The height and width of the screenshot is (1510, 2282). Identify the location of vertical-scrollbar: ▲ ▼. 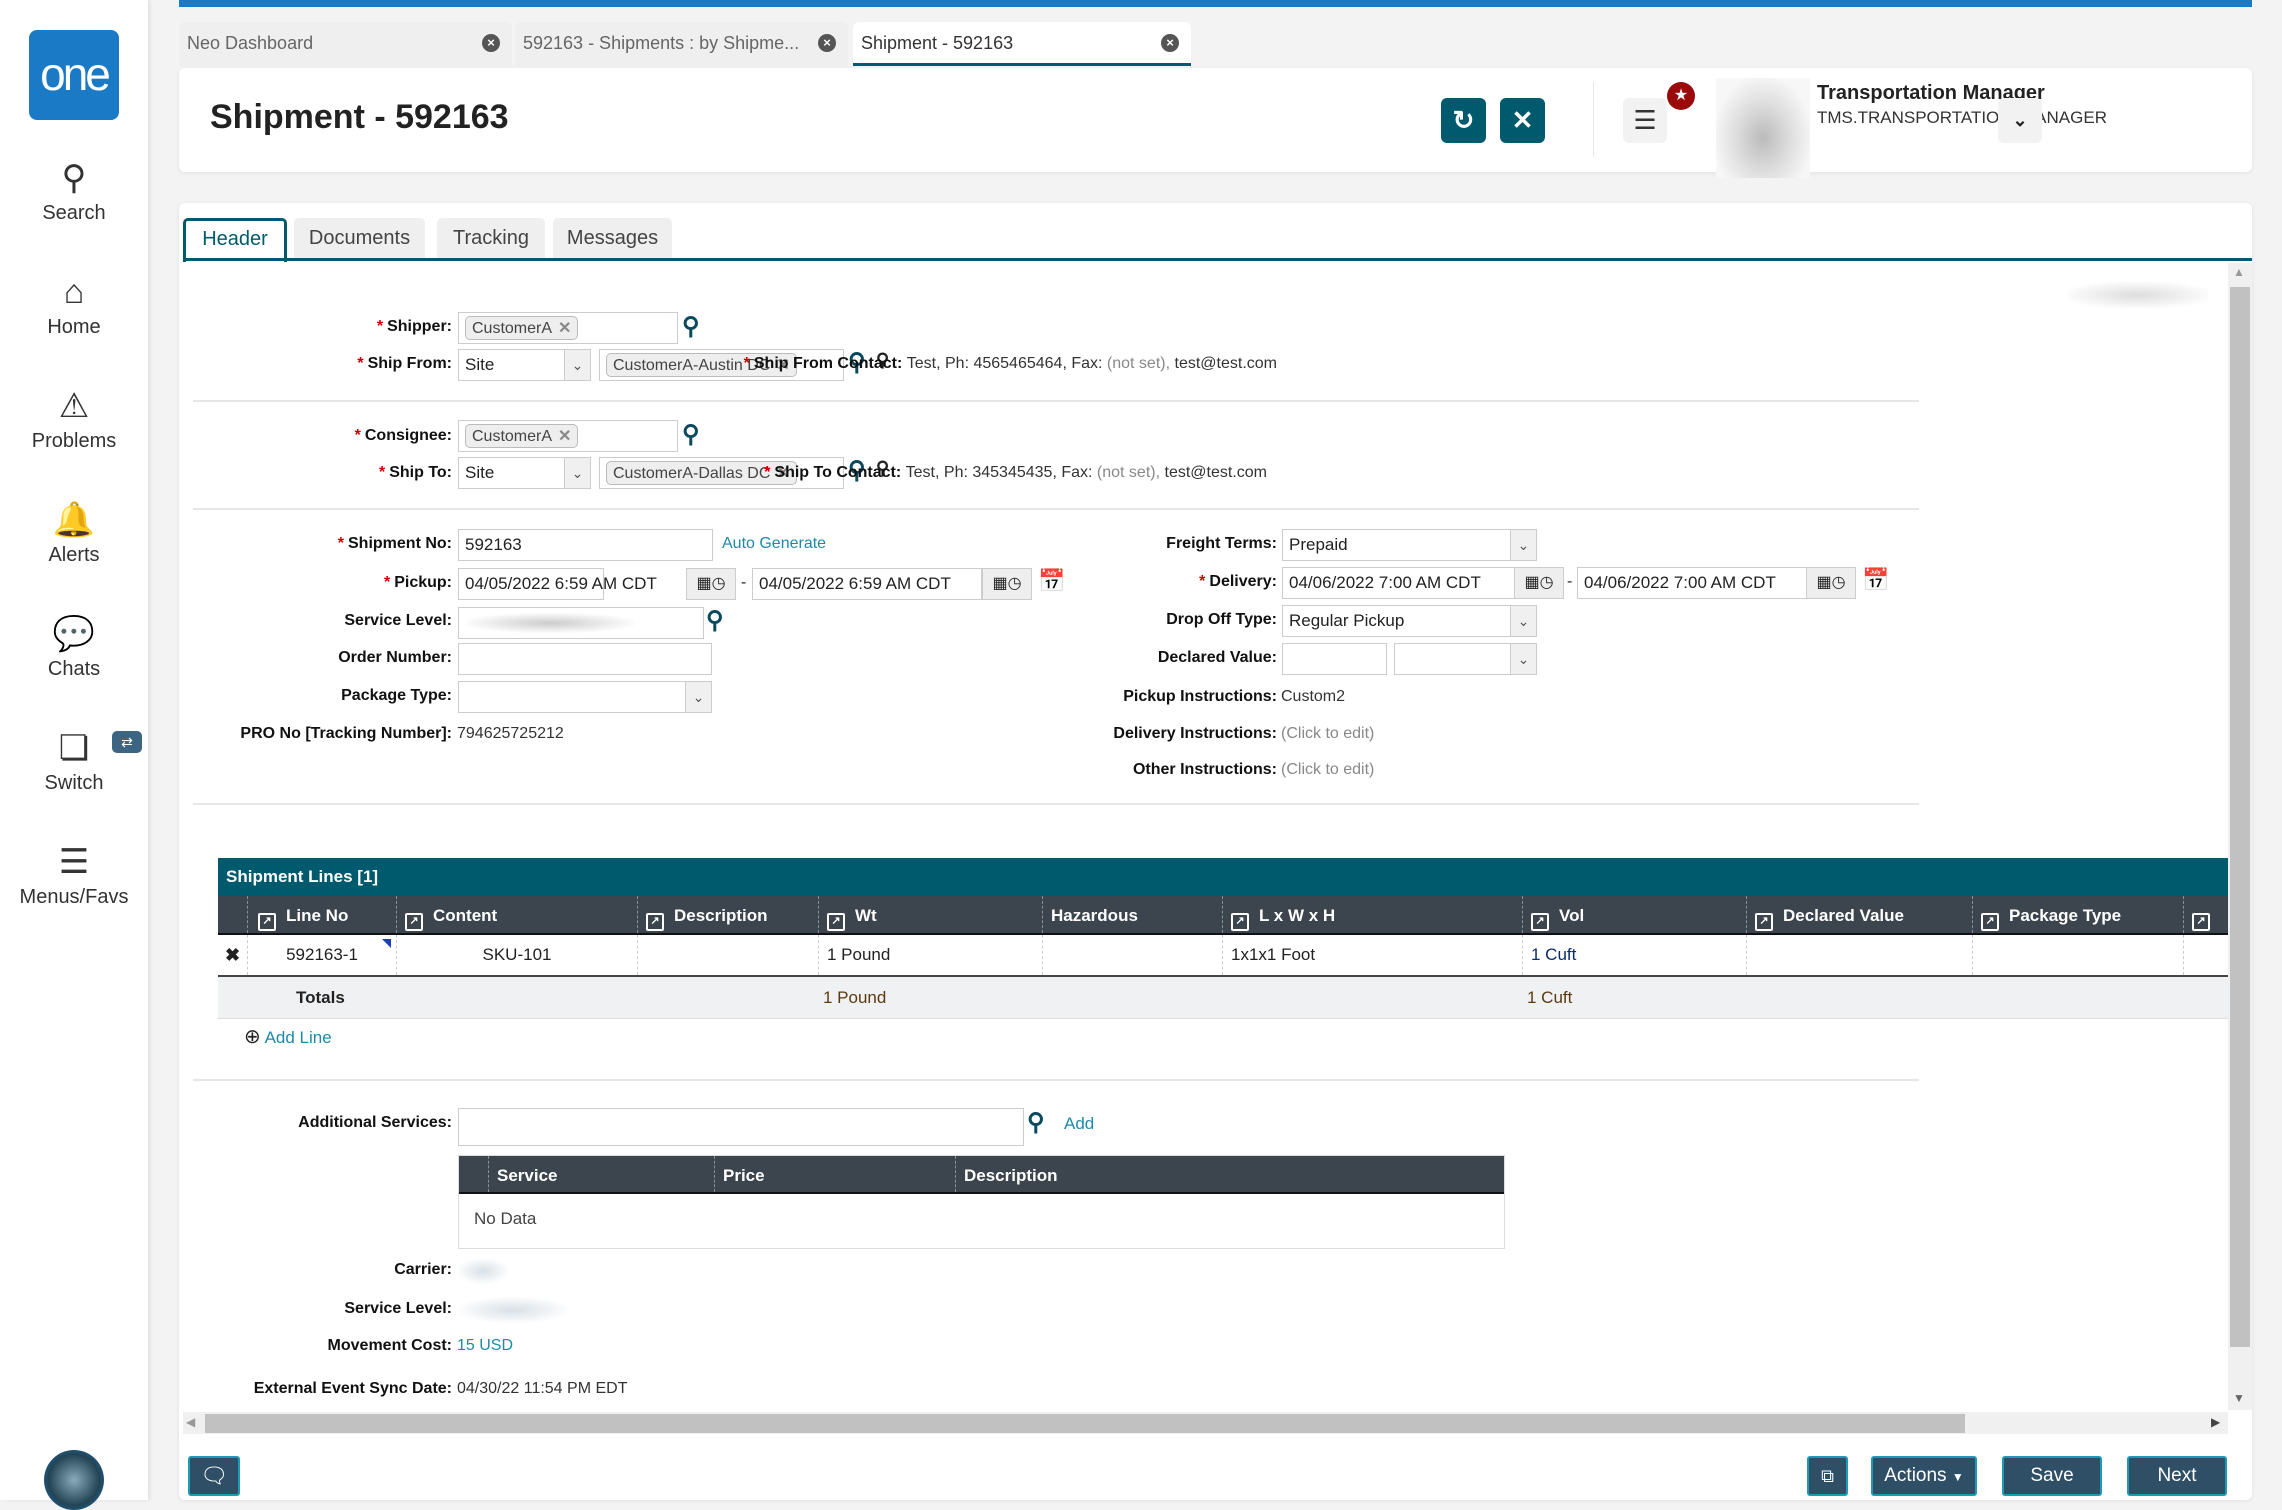
(2240, 836).